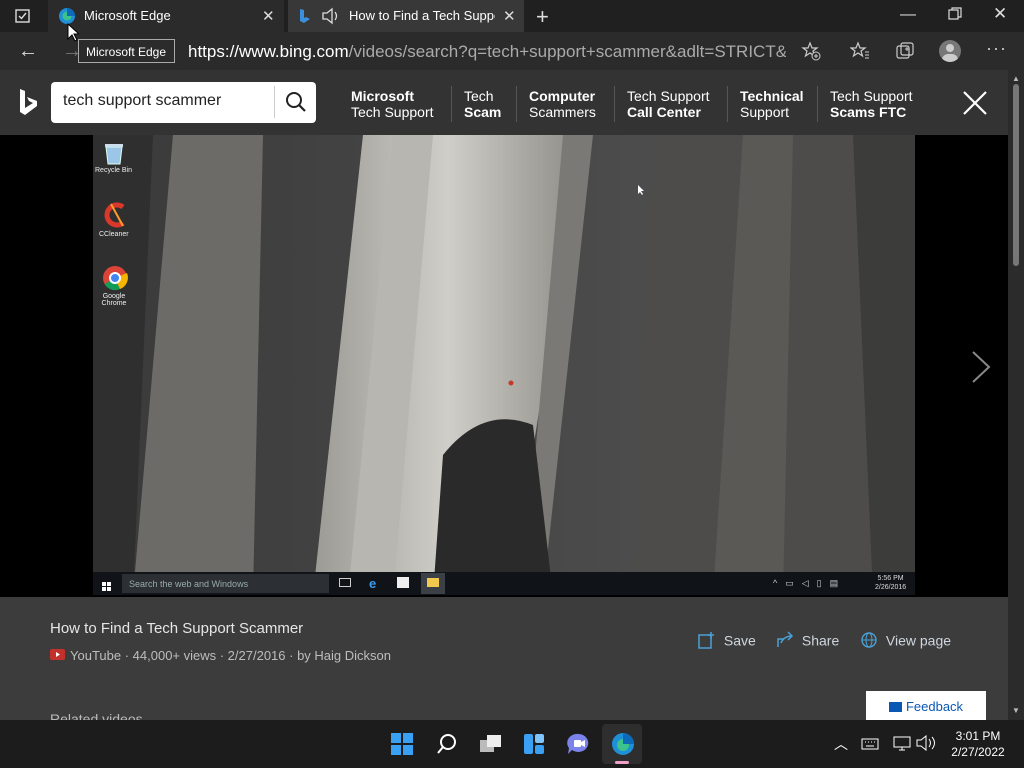  Describe the element at coordinates (113, 170) in the screenshot. I see `desktop-icon-label: Recycle Bin` at that location.